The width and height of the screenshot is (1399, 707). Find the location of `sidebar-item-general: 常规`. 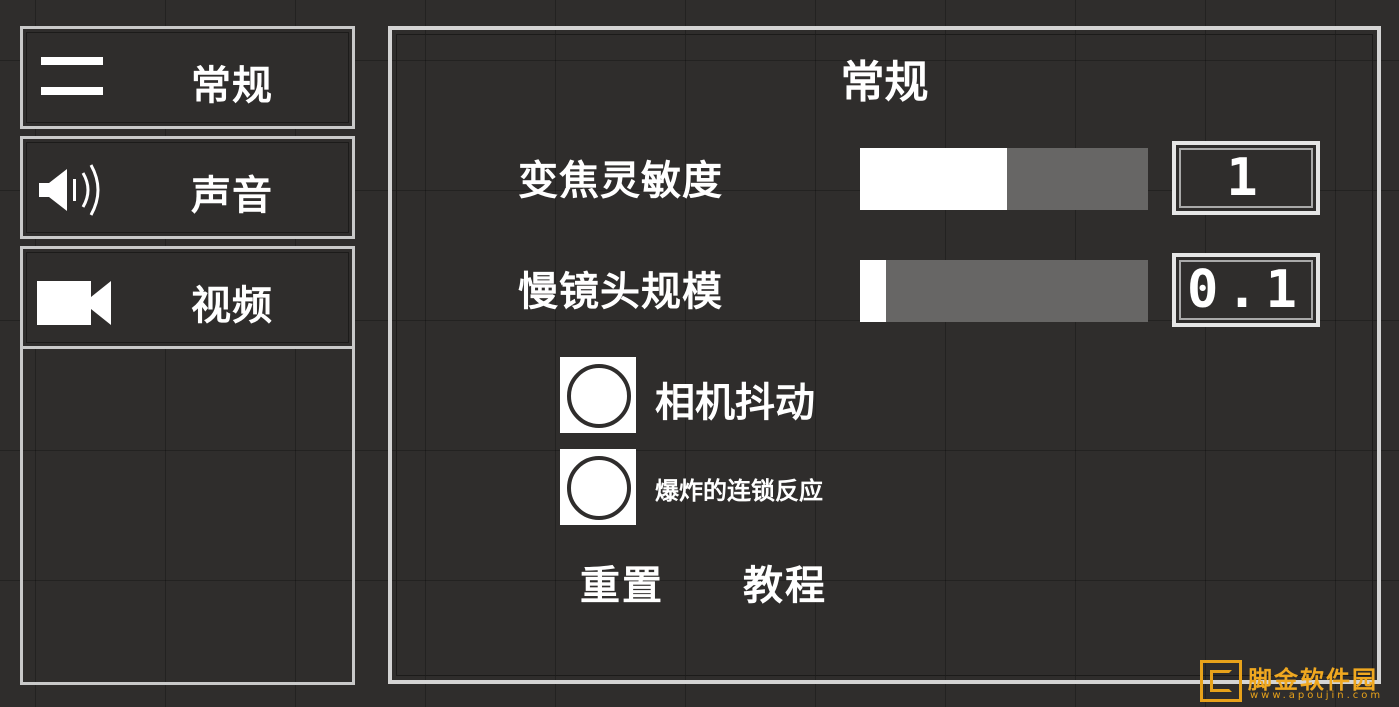

sidebar-item-general: 常规 is located at coordinates (187, 77).